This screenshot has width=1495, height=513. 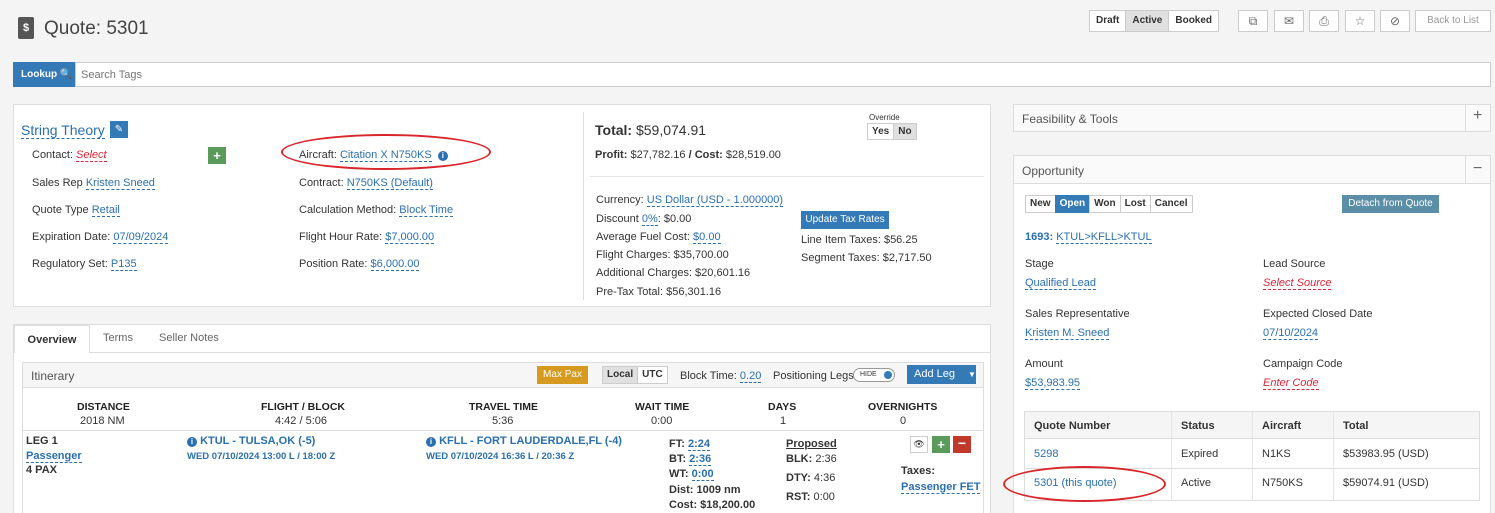 What do you see at coordinates (1070, 119) in the screenshot?
I see `feasibility-title: Feasibility & Tools` at bounding box center [1070, 119].